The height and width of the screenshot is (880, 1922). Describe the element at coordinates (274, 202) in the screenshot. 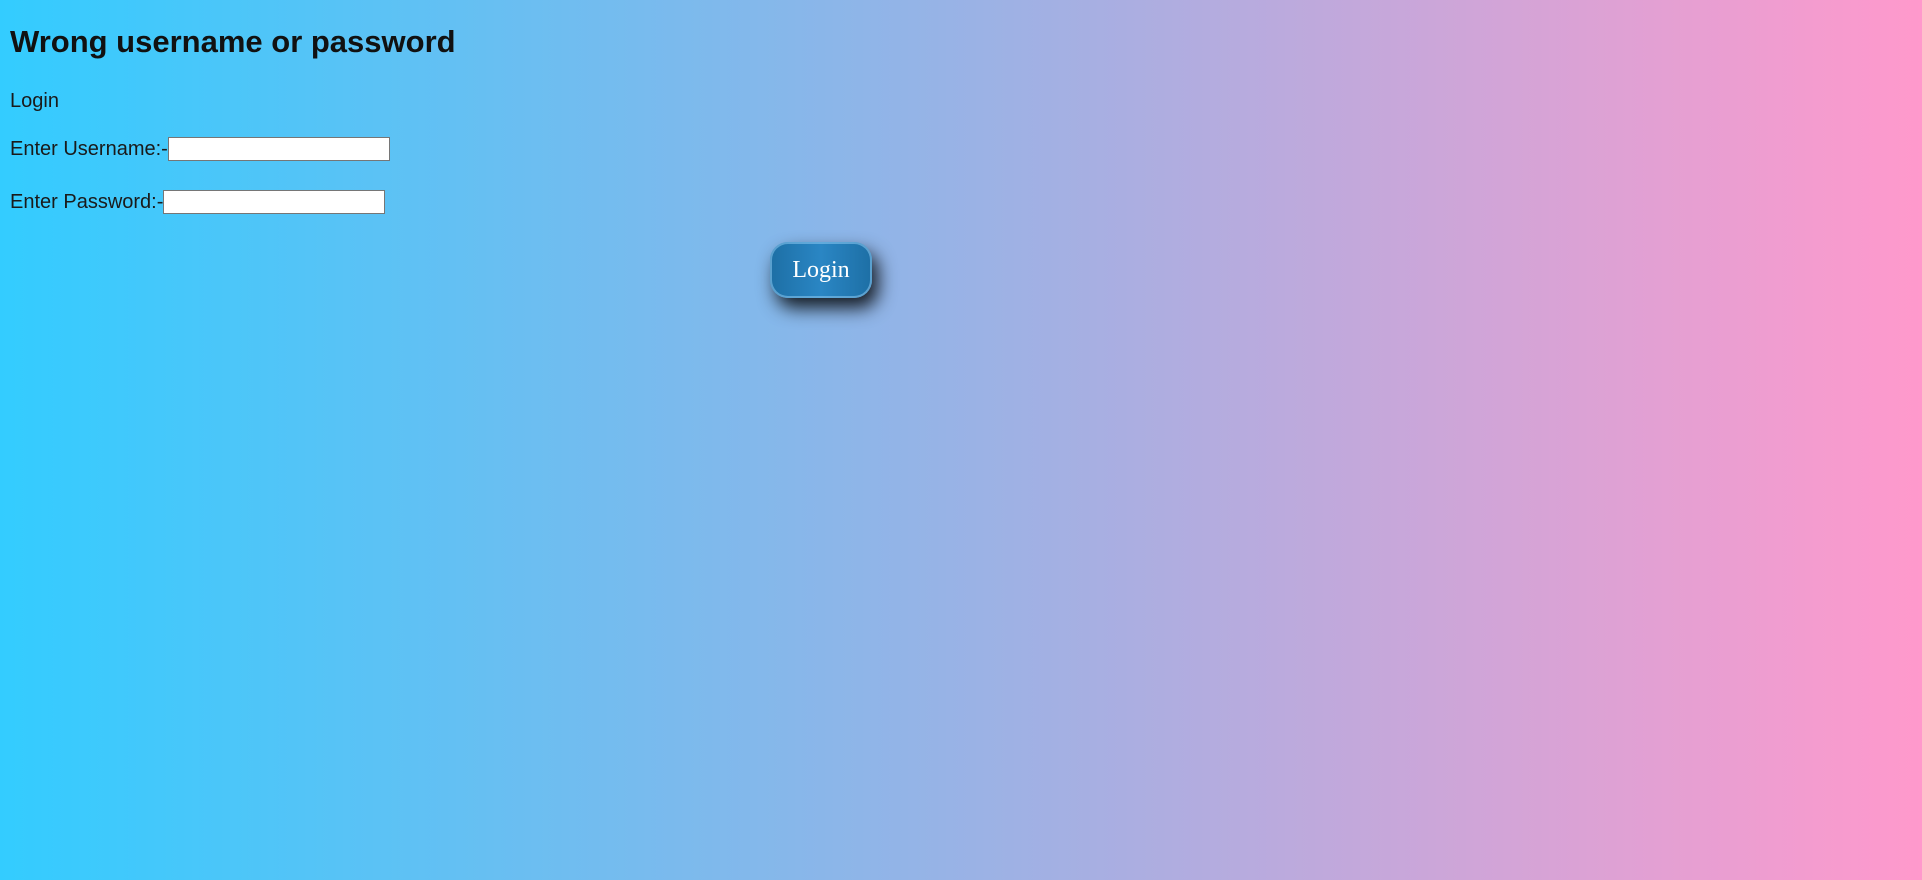

I see `password-input` at that location.